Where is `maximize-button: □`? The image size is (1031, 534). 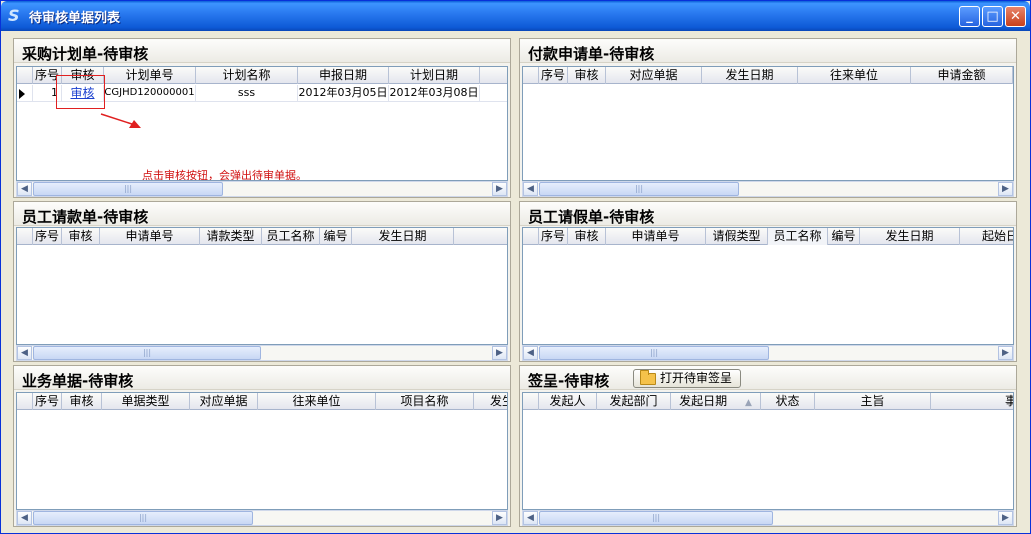 maximize-button: □ is located at coordinates (992, 16).